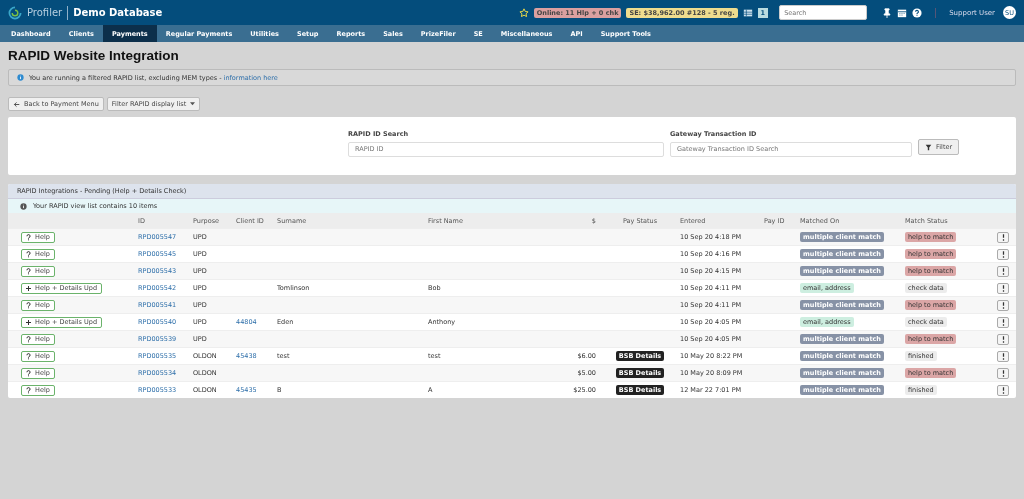  Describe the element at coordinates (917, 12) in the screenshot. I see `help-icon` at that location.